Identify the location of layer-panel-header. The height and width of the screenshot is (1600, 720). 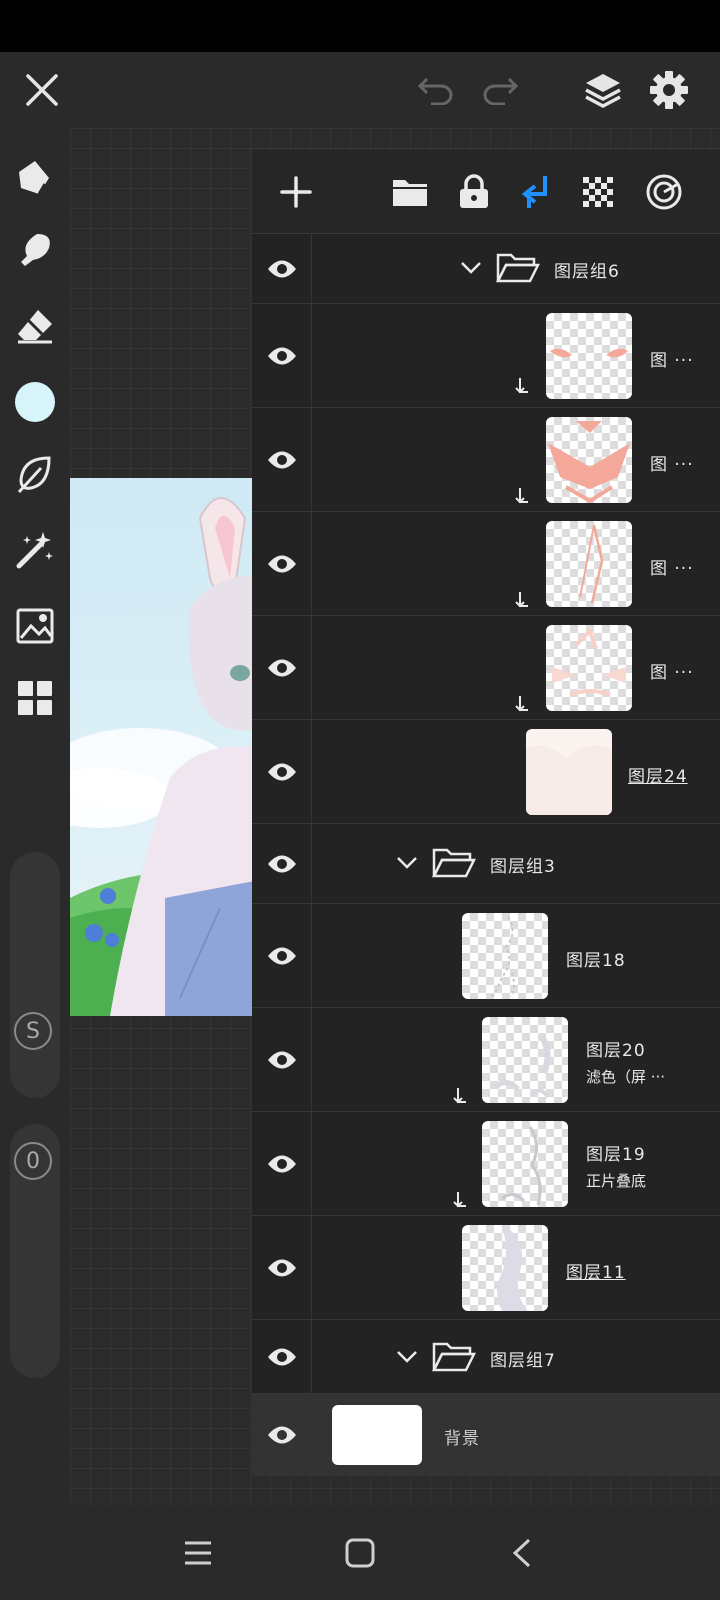
(486, 192).